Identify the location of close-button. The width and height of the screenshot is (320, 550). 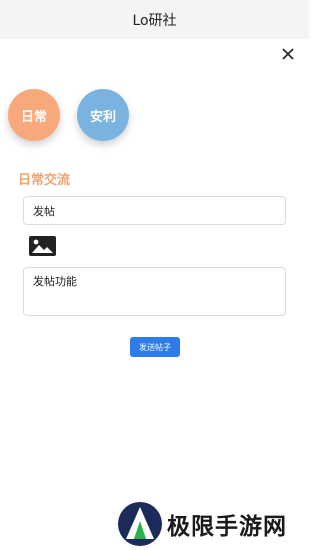
(288, 54).